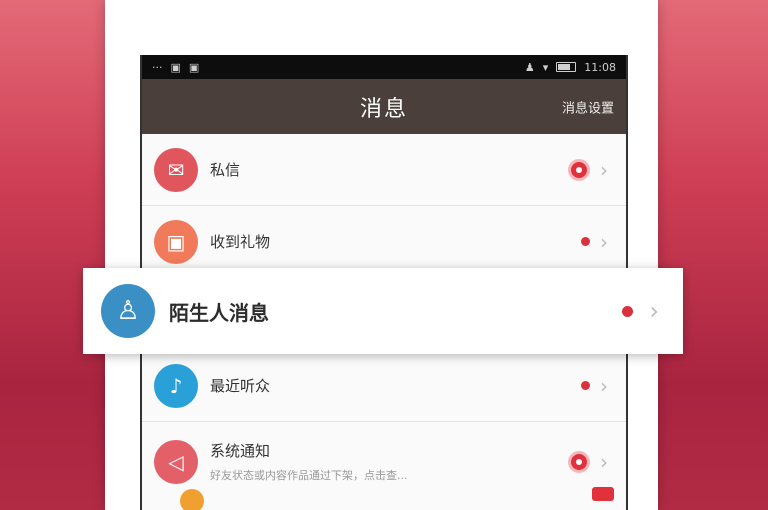  I want to click on list-item-label: 私信, so click(225, 170).